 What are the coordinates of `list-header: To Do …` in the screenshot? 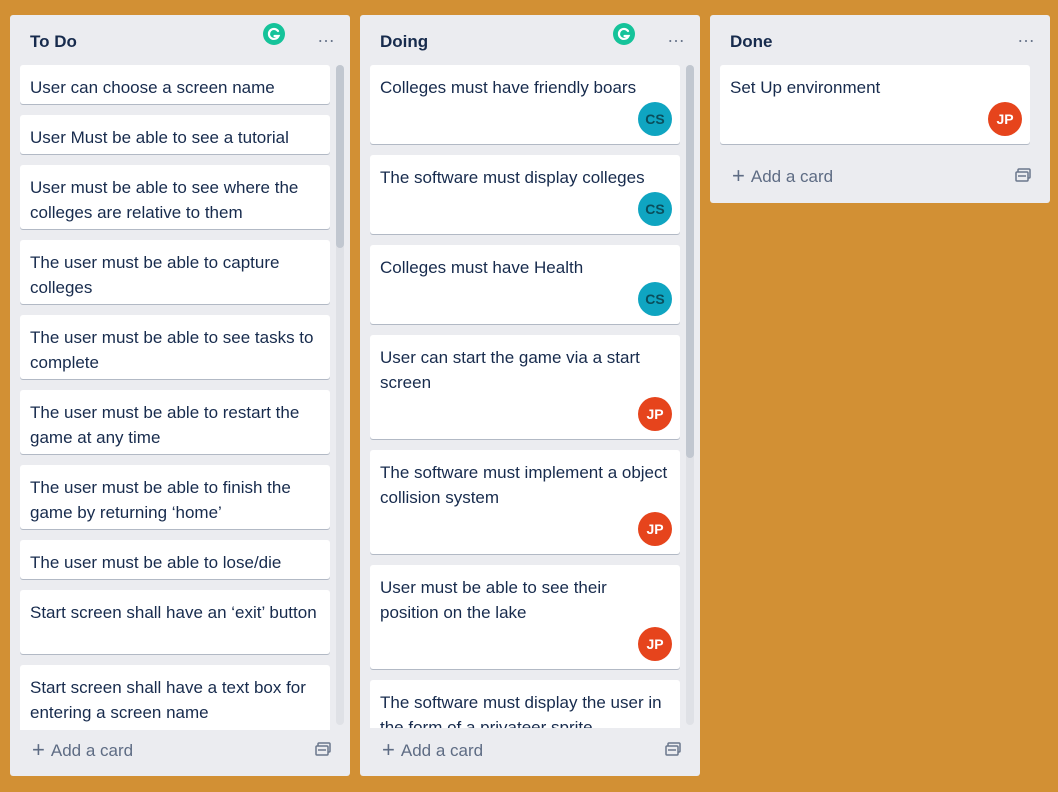 It's located at (180, 40).